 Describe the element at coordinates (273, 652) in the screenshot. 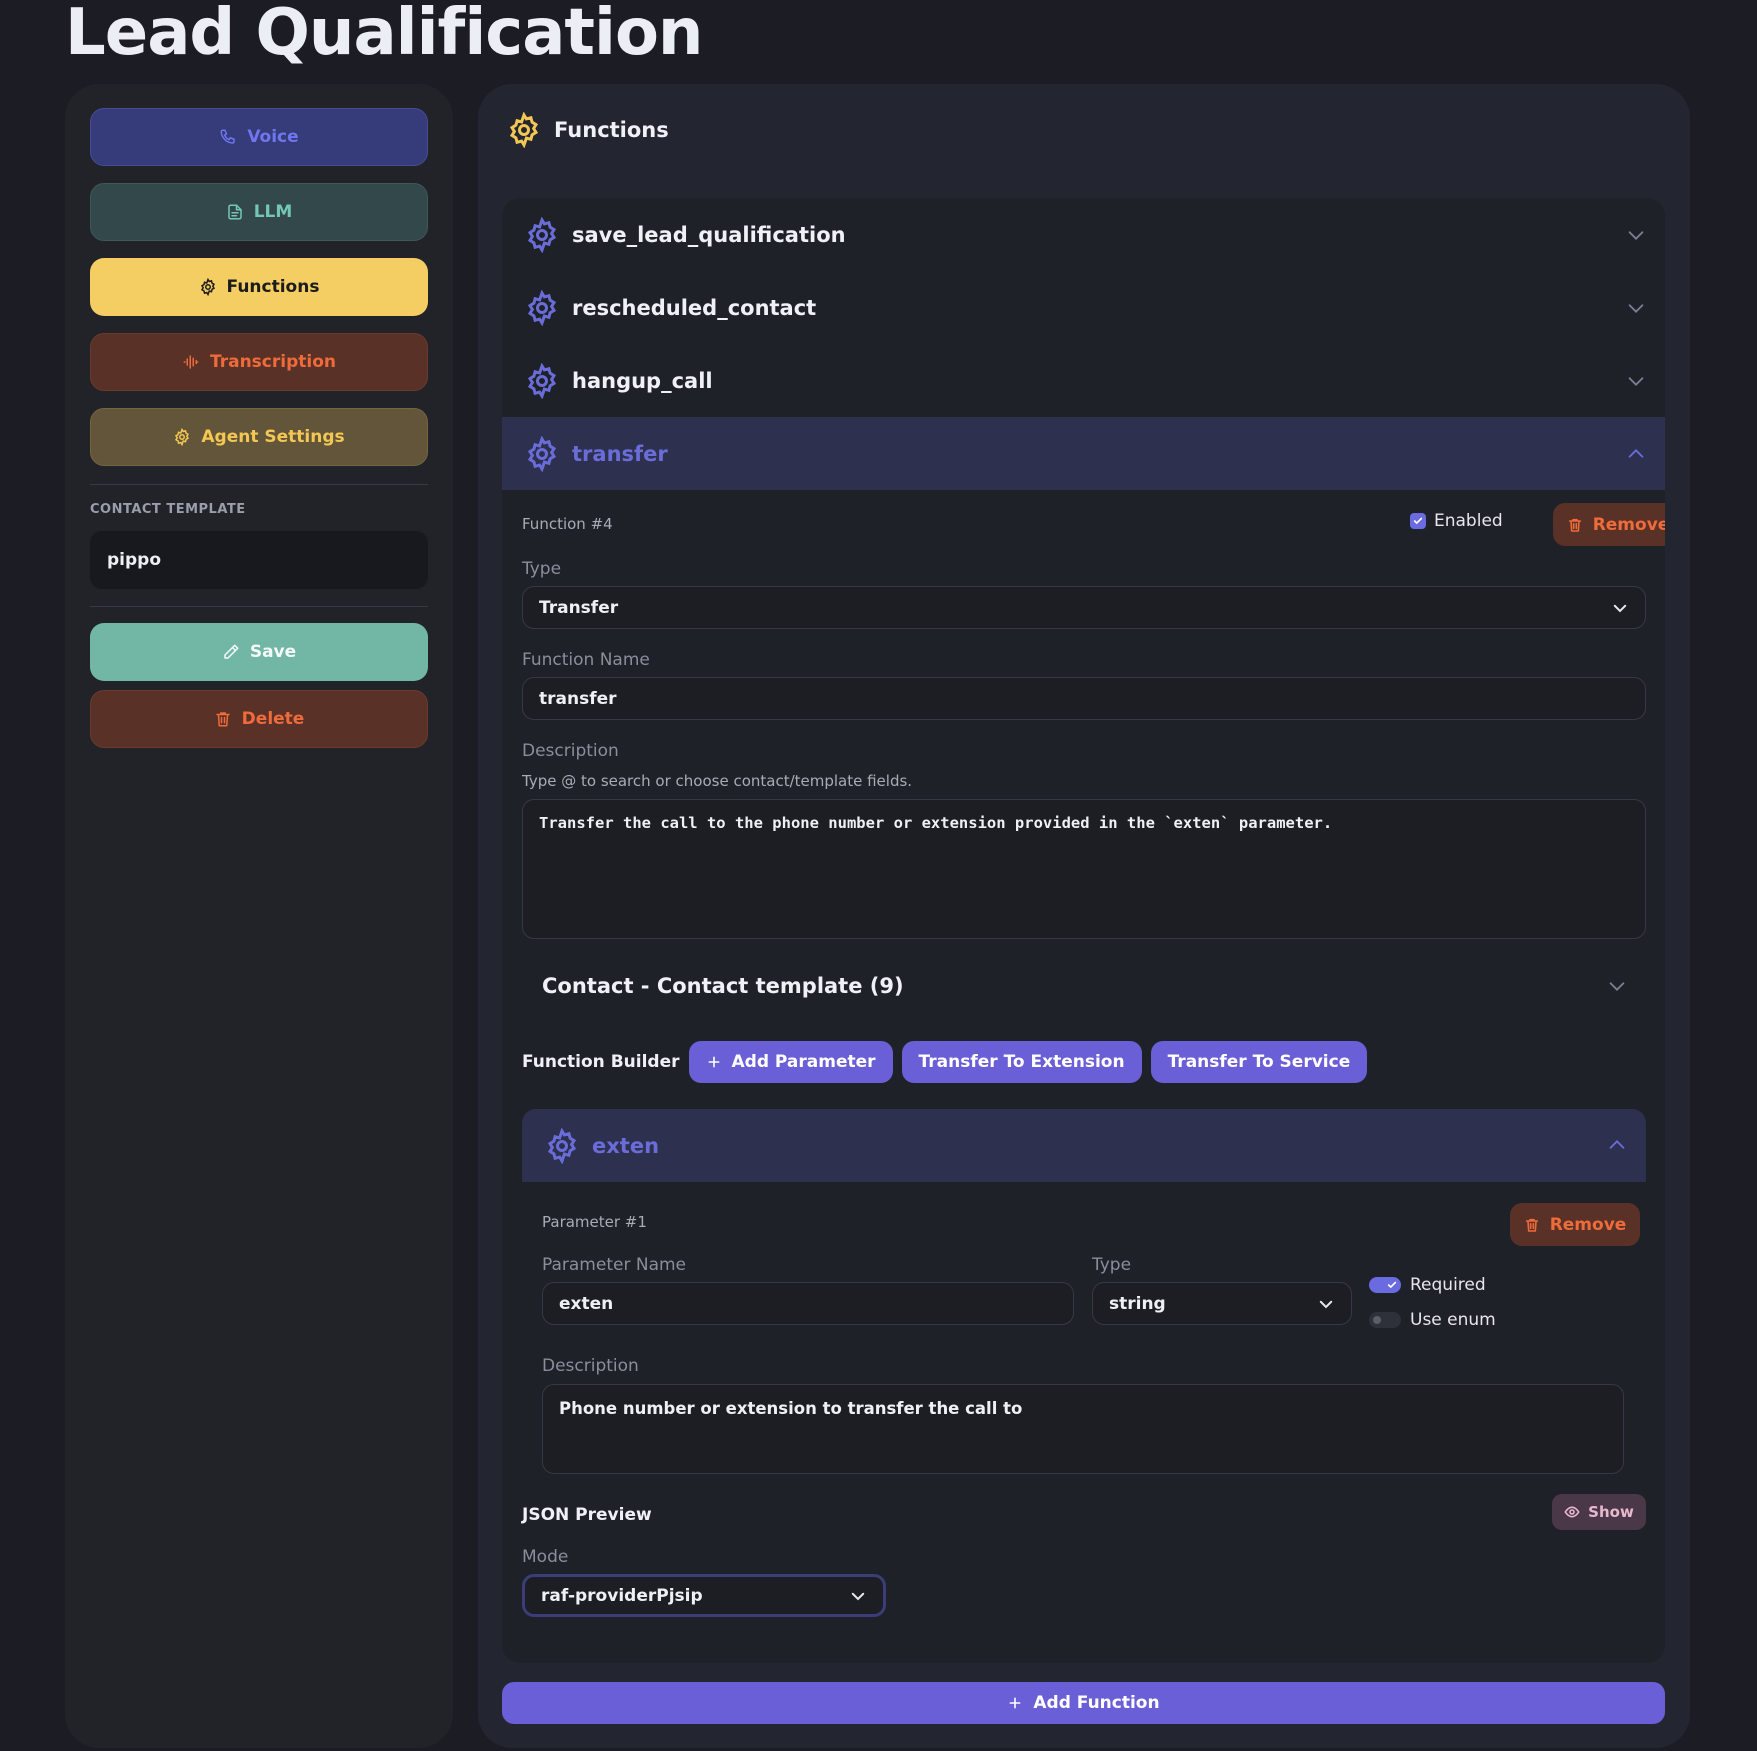

I see `save-label: Save` at that location.